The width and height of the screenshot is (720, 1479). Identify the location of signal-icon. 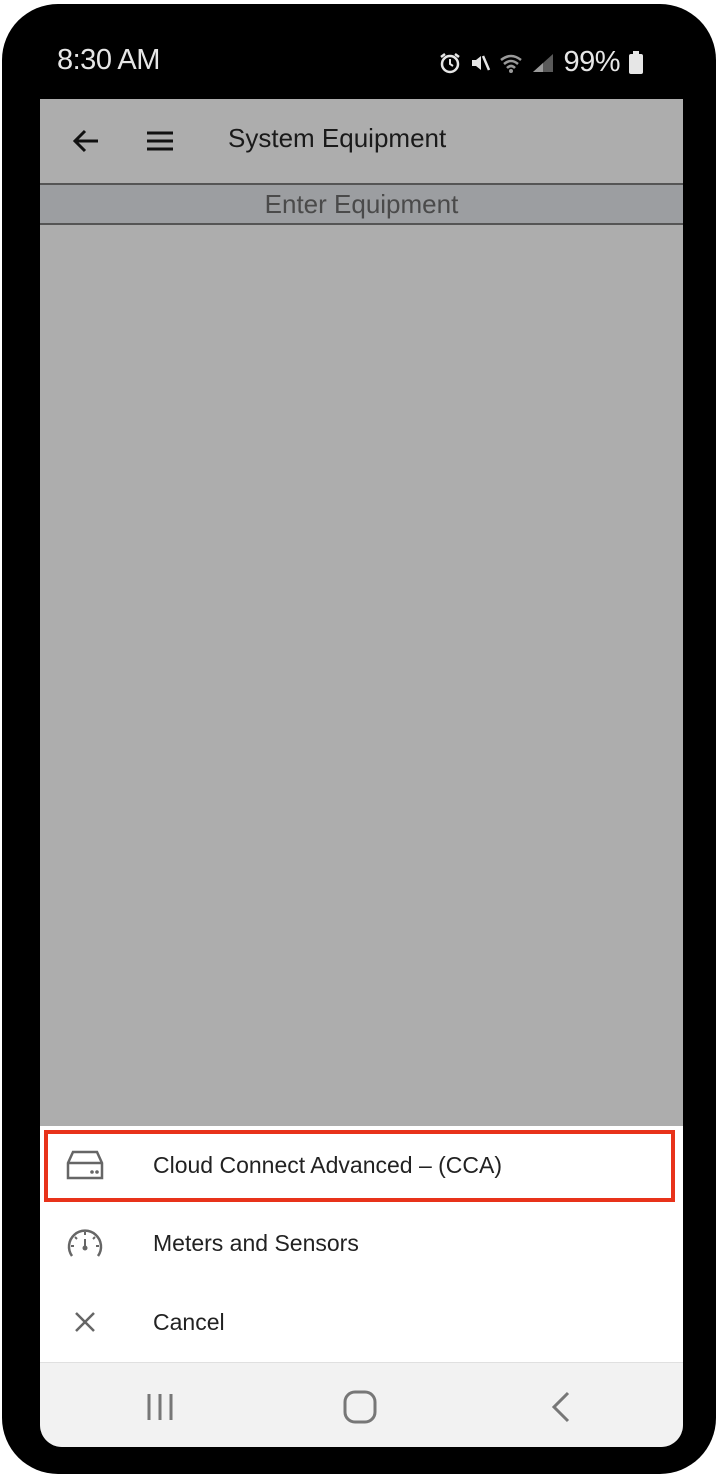
(543, 63).